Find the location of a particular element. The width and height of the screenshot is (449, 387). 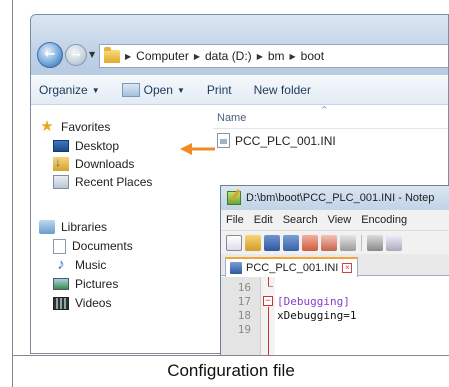

tab-label: PCC_PLC_001.INI is located at coordinates (292, 268).